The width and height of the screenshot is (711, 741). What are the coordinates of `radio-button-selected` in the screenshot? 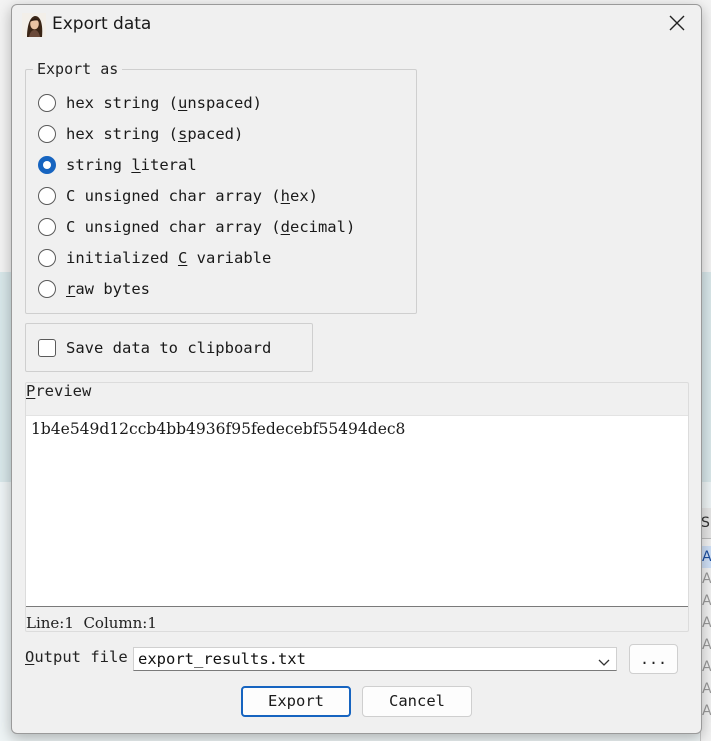 It's located at (47, 165).